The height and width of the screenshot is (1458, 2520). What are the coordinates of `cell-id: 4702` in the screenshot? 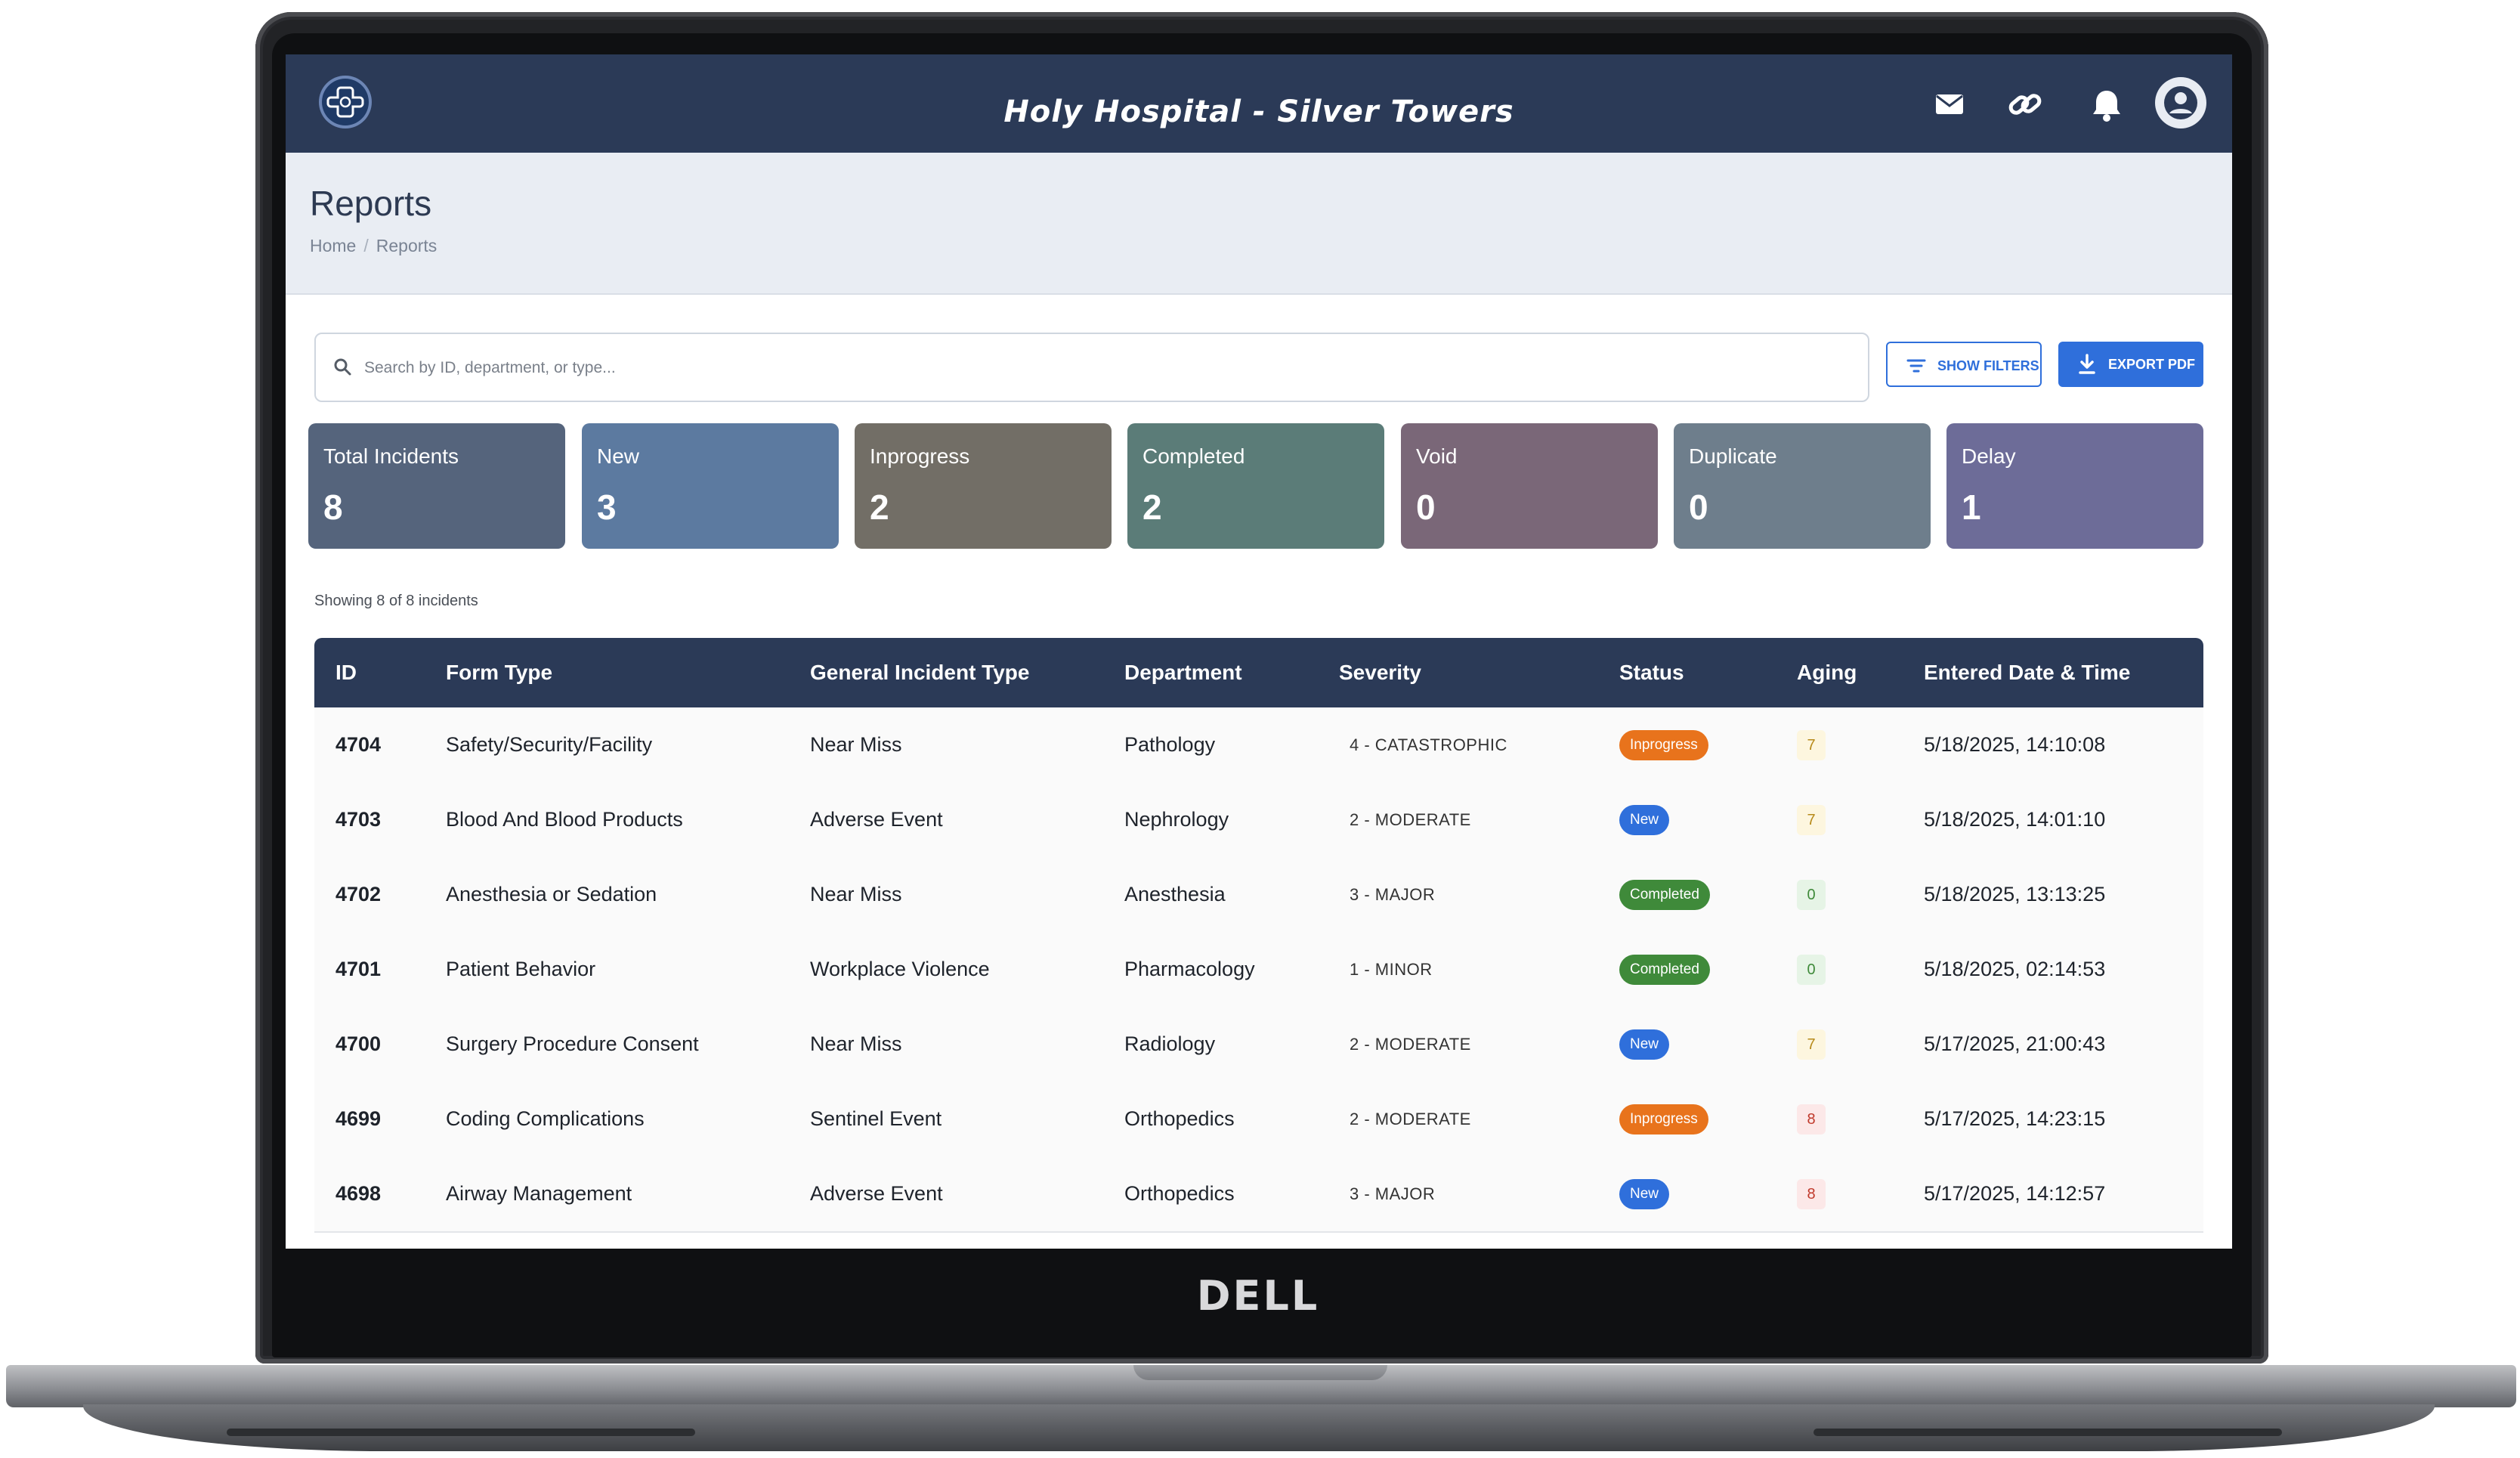 It's located at (358, 894).